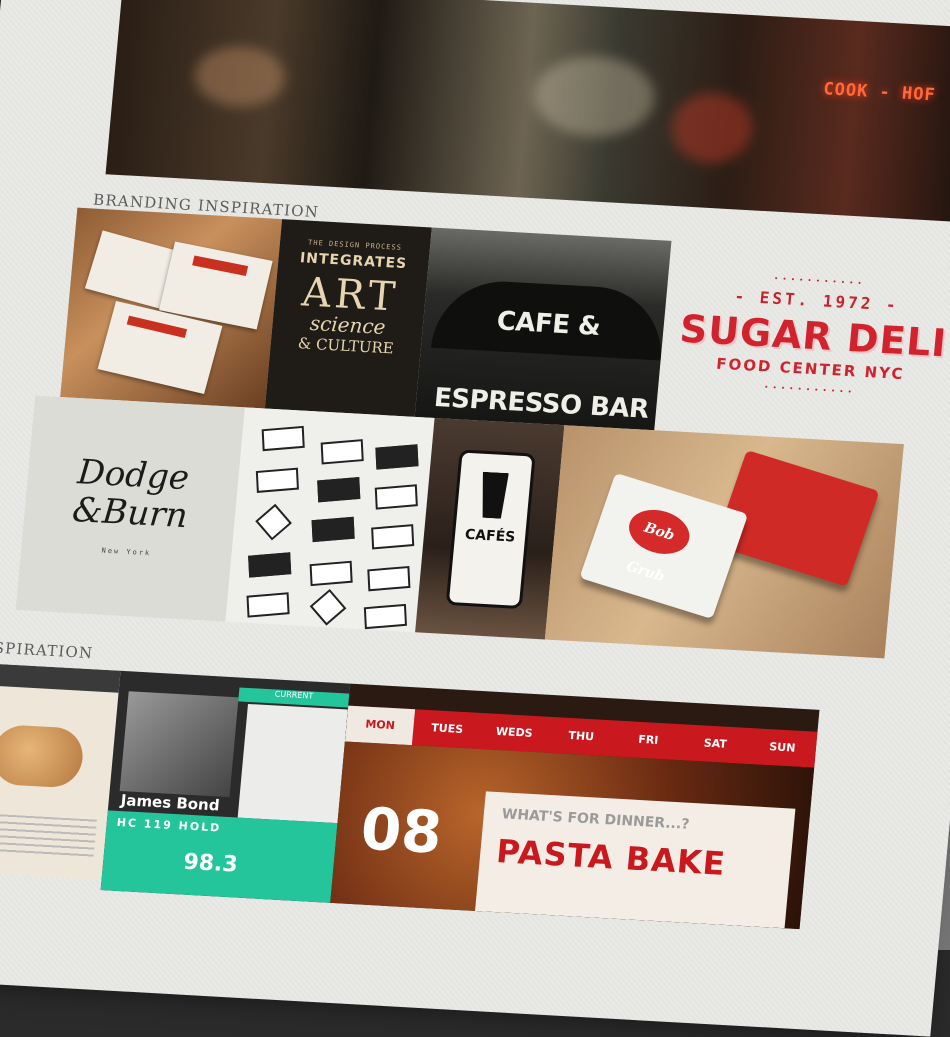 The height and width of the screenshot is (1037, 950). I want to click on text-lines, so click(48, 836).